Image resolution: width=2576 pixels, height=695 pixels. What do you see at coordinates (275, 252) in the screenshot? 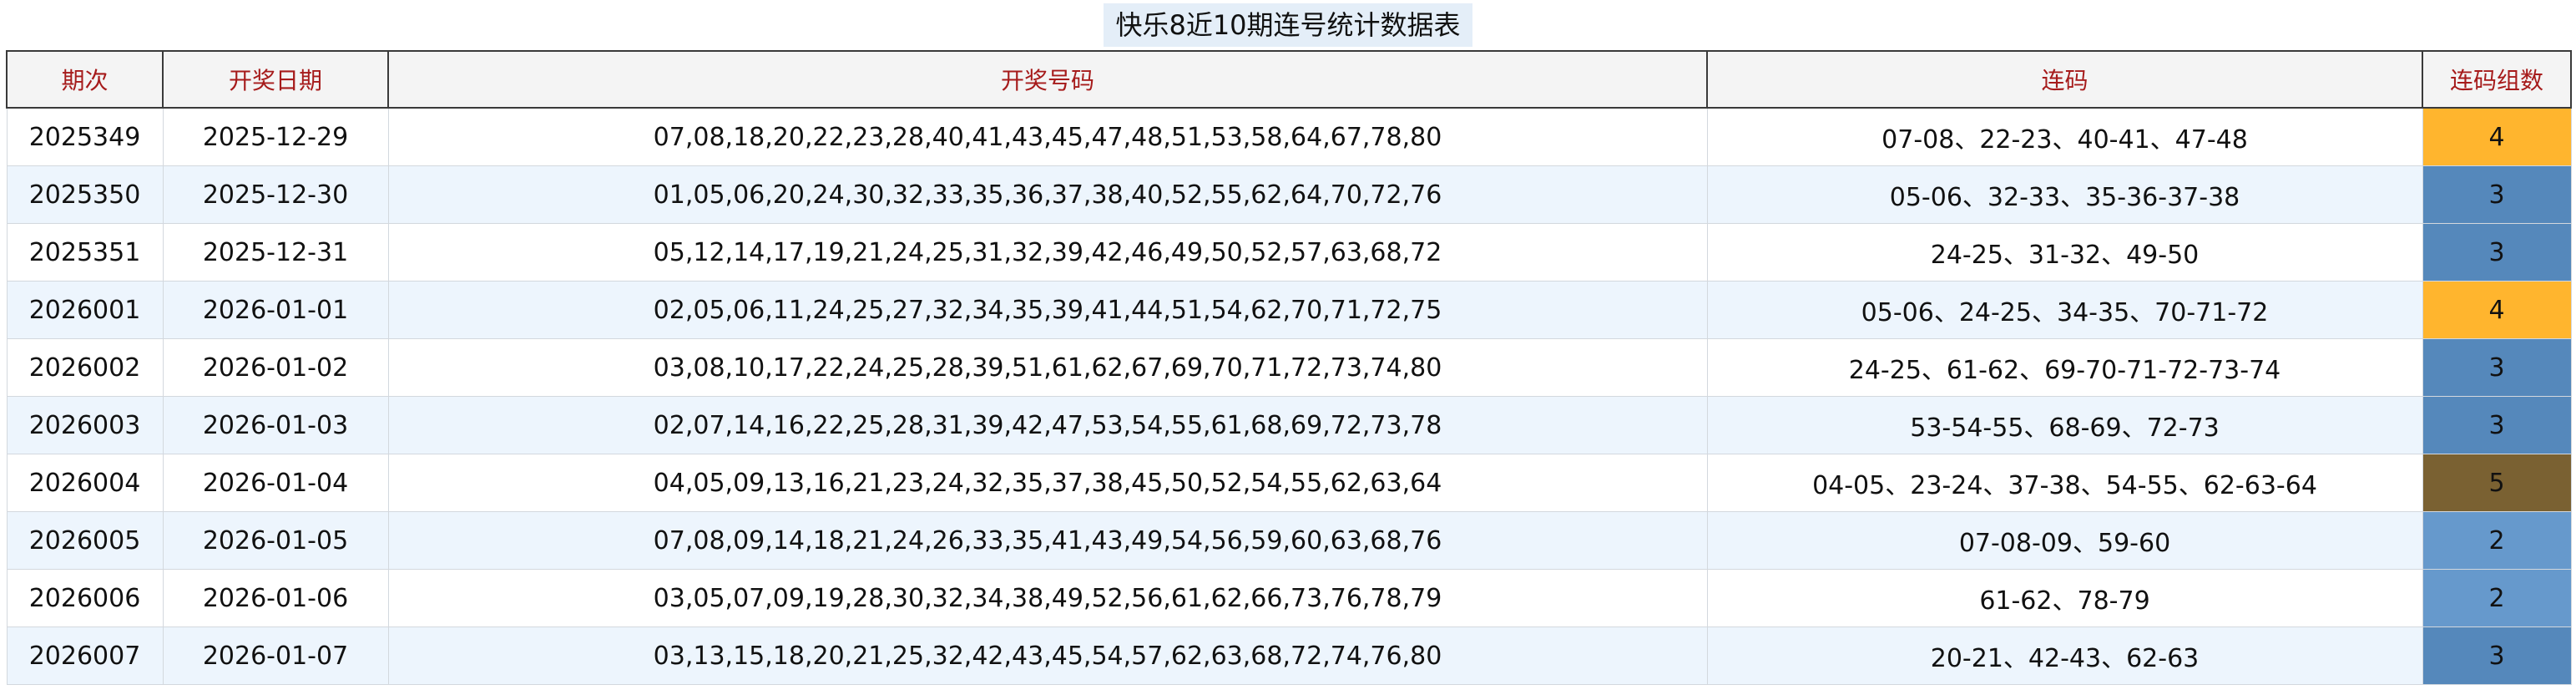
I see `cell-date: 2025-12-31` at bounding box center [275, 252].